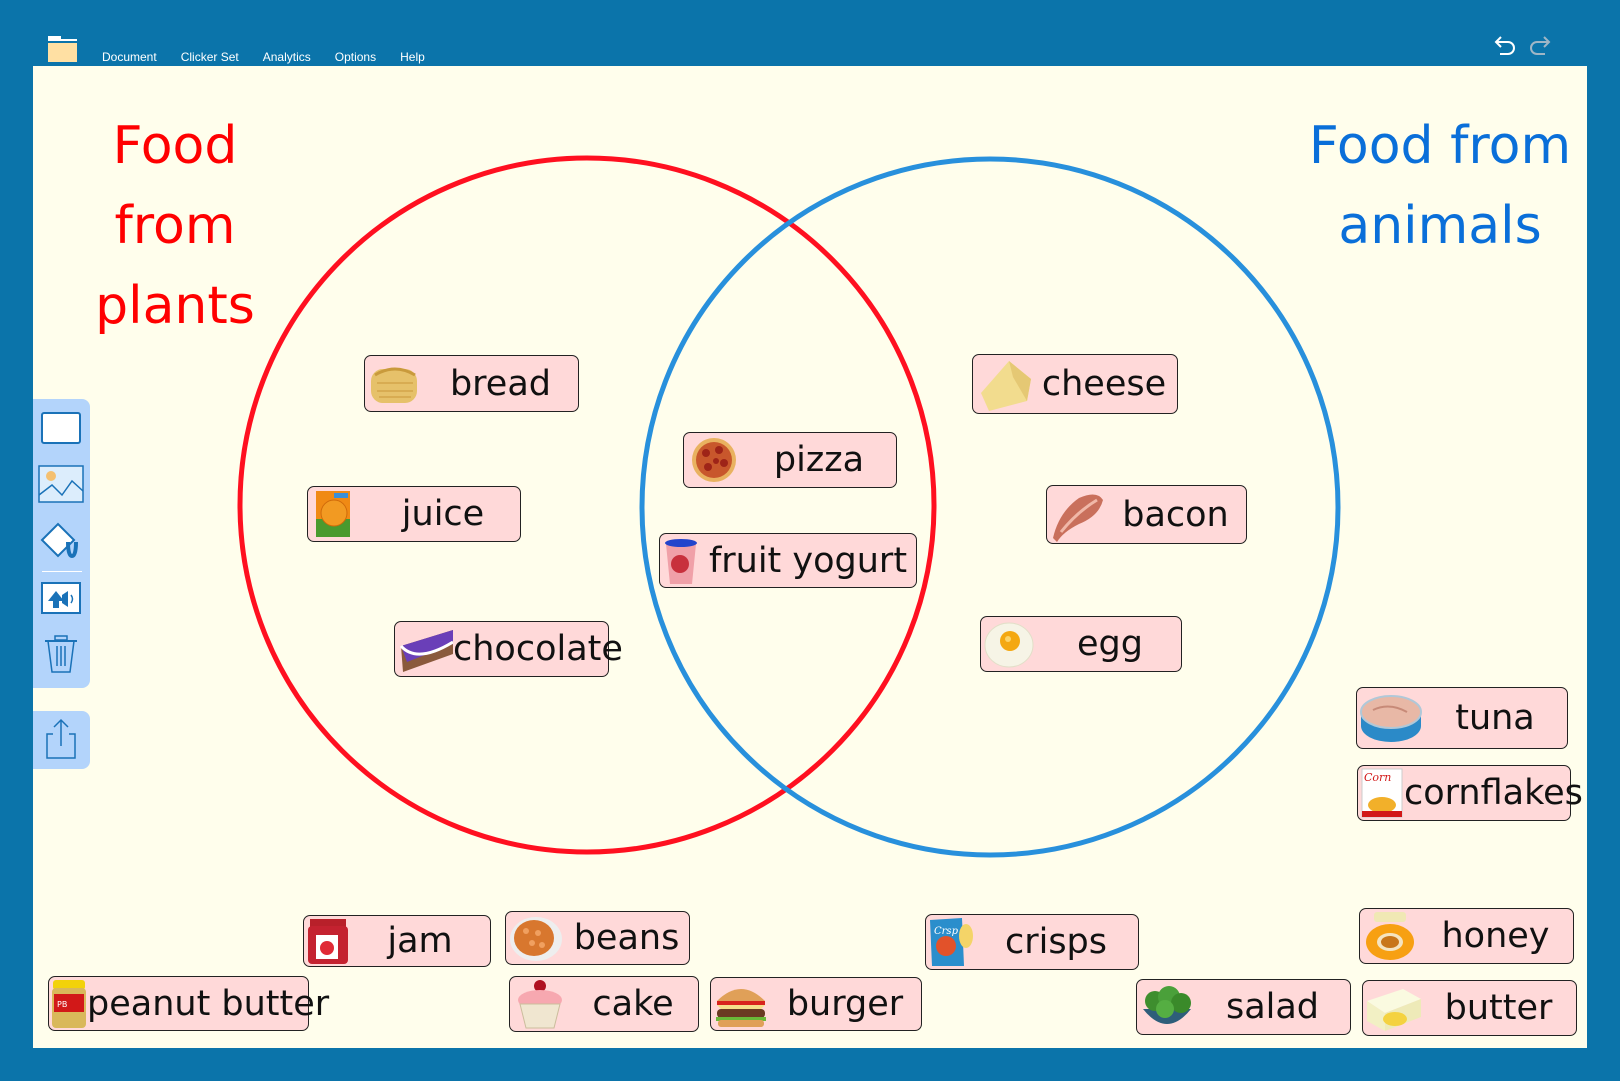 This screenshot has width=1620, height=1081. I want to click on menu-help: Help, so click(412, 57).